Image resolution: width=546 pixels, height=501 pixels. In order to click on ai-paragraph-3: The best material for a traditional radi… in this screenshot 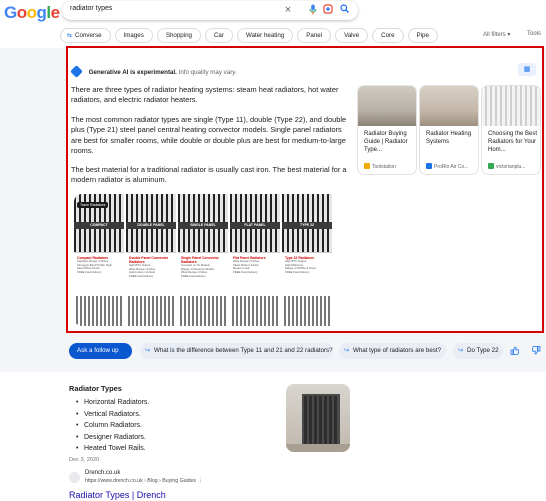, I will do `click(209, 175)`.